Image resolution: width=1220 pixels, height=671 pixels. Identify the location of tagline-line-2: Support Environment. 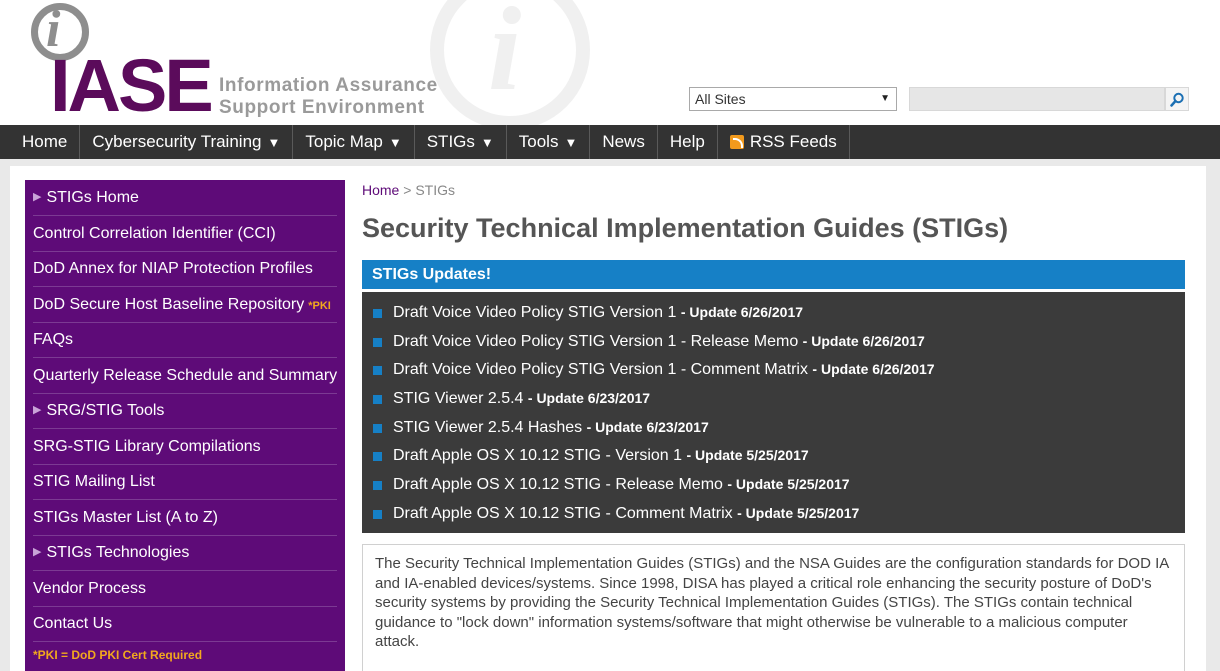
(322, 107).